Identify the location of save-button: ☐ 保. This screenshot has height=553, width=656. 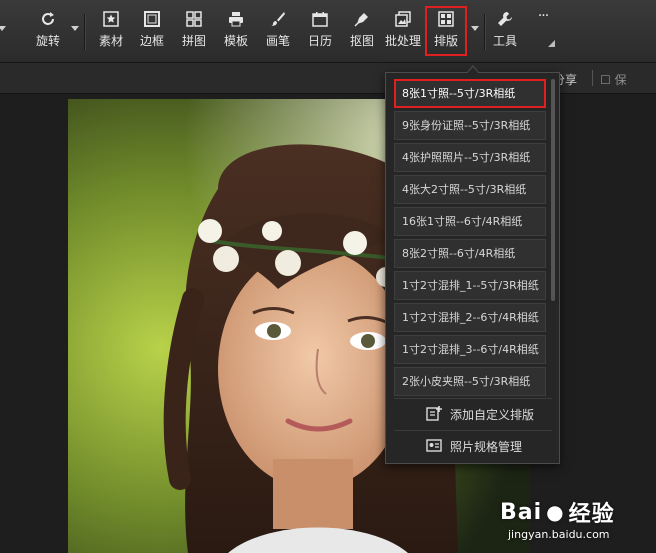
(613, 79).